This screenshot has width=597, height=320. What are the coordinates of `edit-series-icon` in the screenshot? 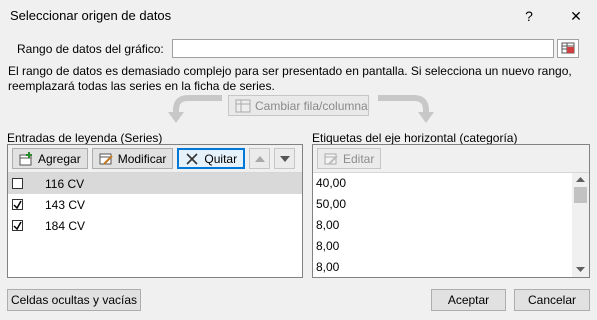 It's located at (106, 159).